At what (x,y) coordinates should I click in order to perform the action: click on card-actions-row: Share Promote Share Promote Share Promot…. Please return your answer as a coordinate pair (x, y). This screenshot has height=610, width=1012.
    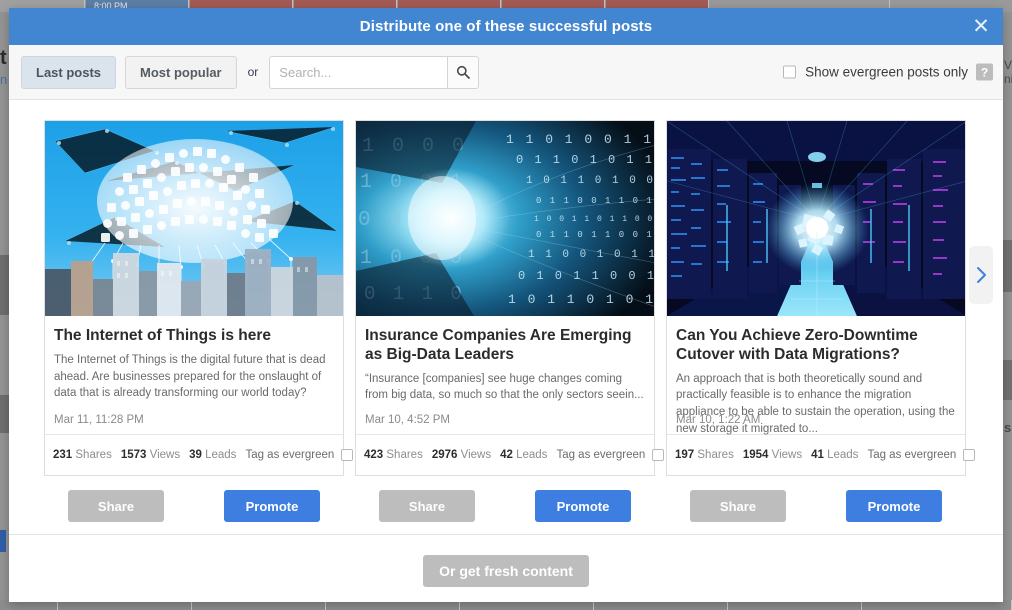
    Looking at the image, I should click on (506, 506).